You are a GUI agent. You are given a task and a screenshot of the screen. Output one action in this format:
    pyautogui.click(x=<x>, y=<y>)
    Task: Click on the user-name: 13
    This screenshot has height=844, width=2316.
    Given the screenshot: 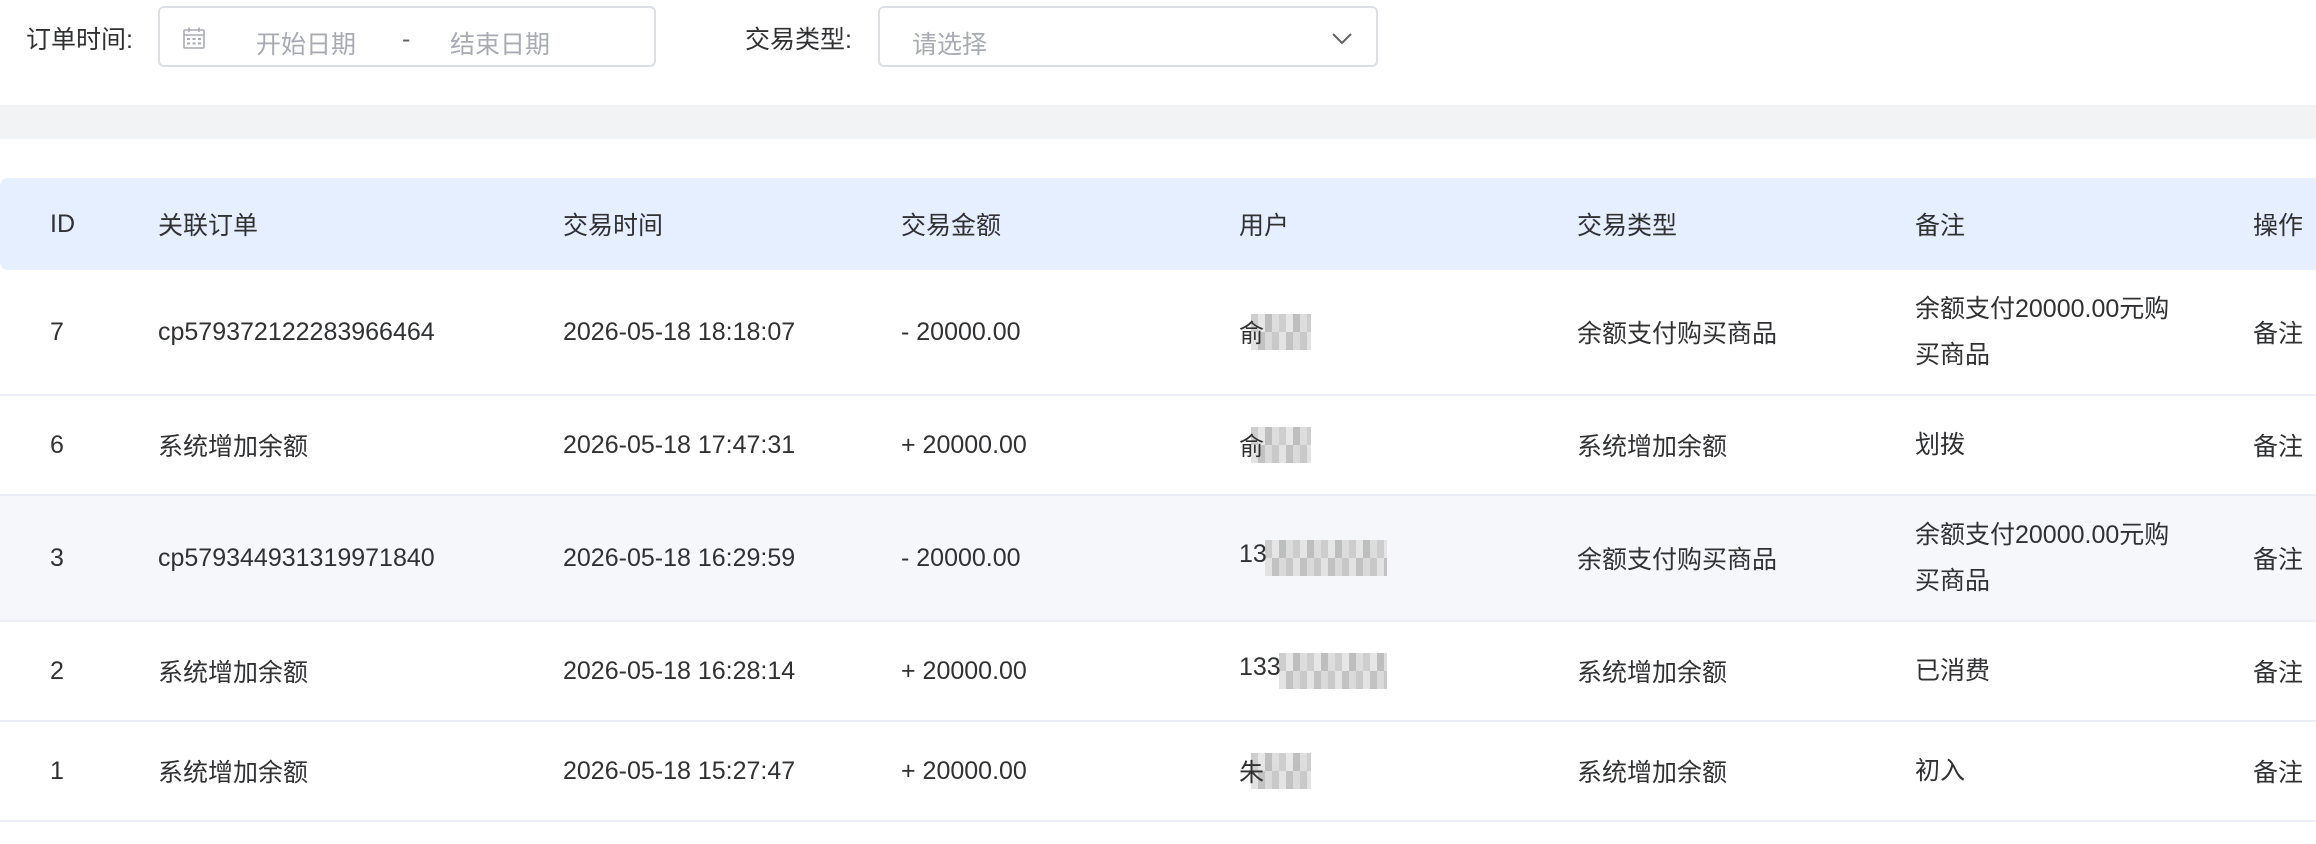 What is the action you would take?
    pyautogui.click(x=1253, y=554)
    